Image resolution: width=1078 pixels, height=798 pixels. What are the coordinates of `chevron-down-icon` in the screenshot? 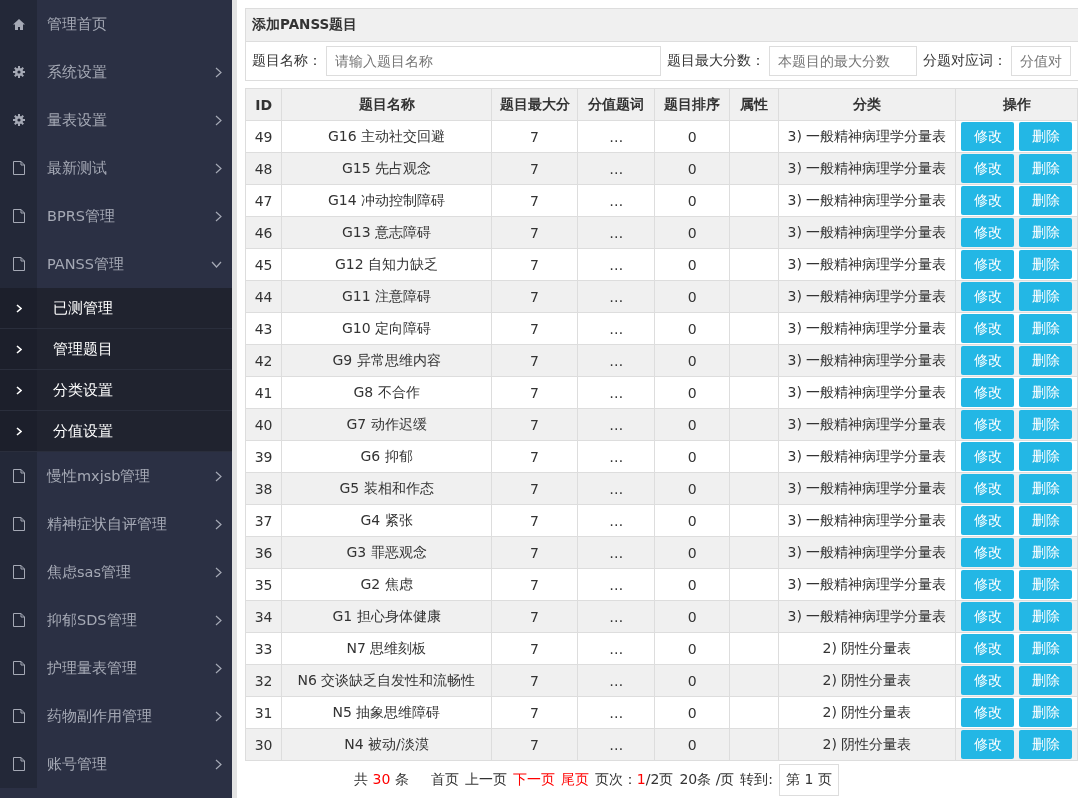 It's located at (216, 264).